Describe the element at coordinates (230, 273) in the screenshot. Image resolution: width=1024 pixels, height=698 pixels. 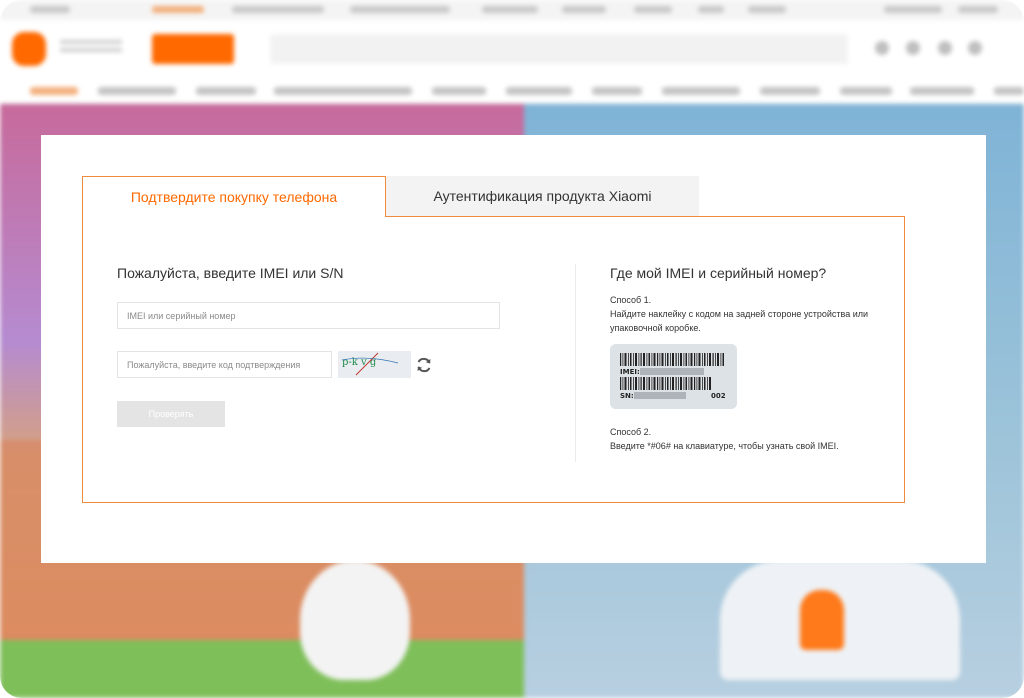
I see `form-title: Пожалуйста, введите IMEI или S/N` at that location.